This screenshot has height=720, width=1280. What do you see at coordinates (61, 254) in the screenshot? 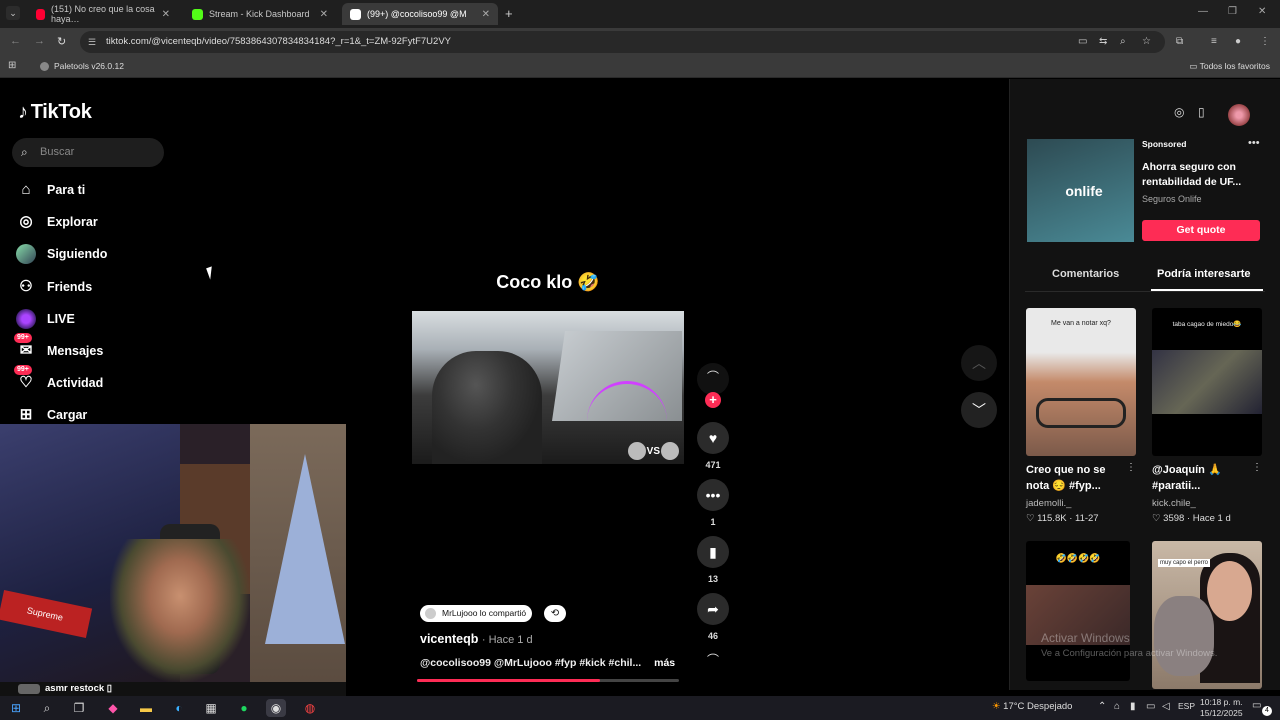
I see `sidebar-item-siguiendo: Siguiendo` at bounding box center [61, 254].